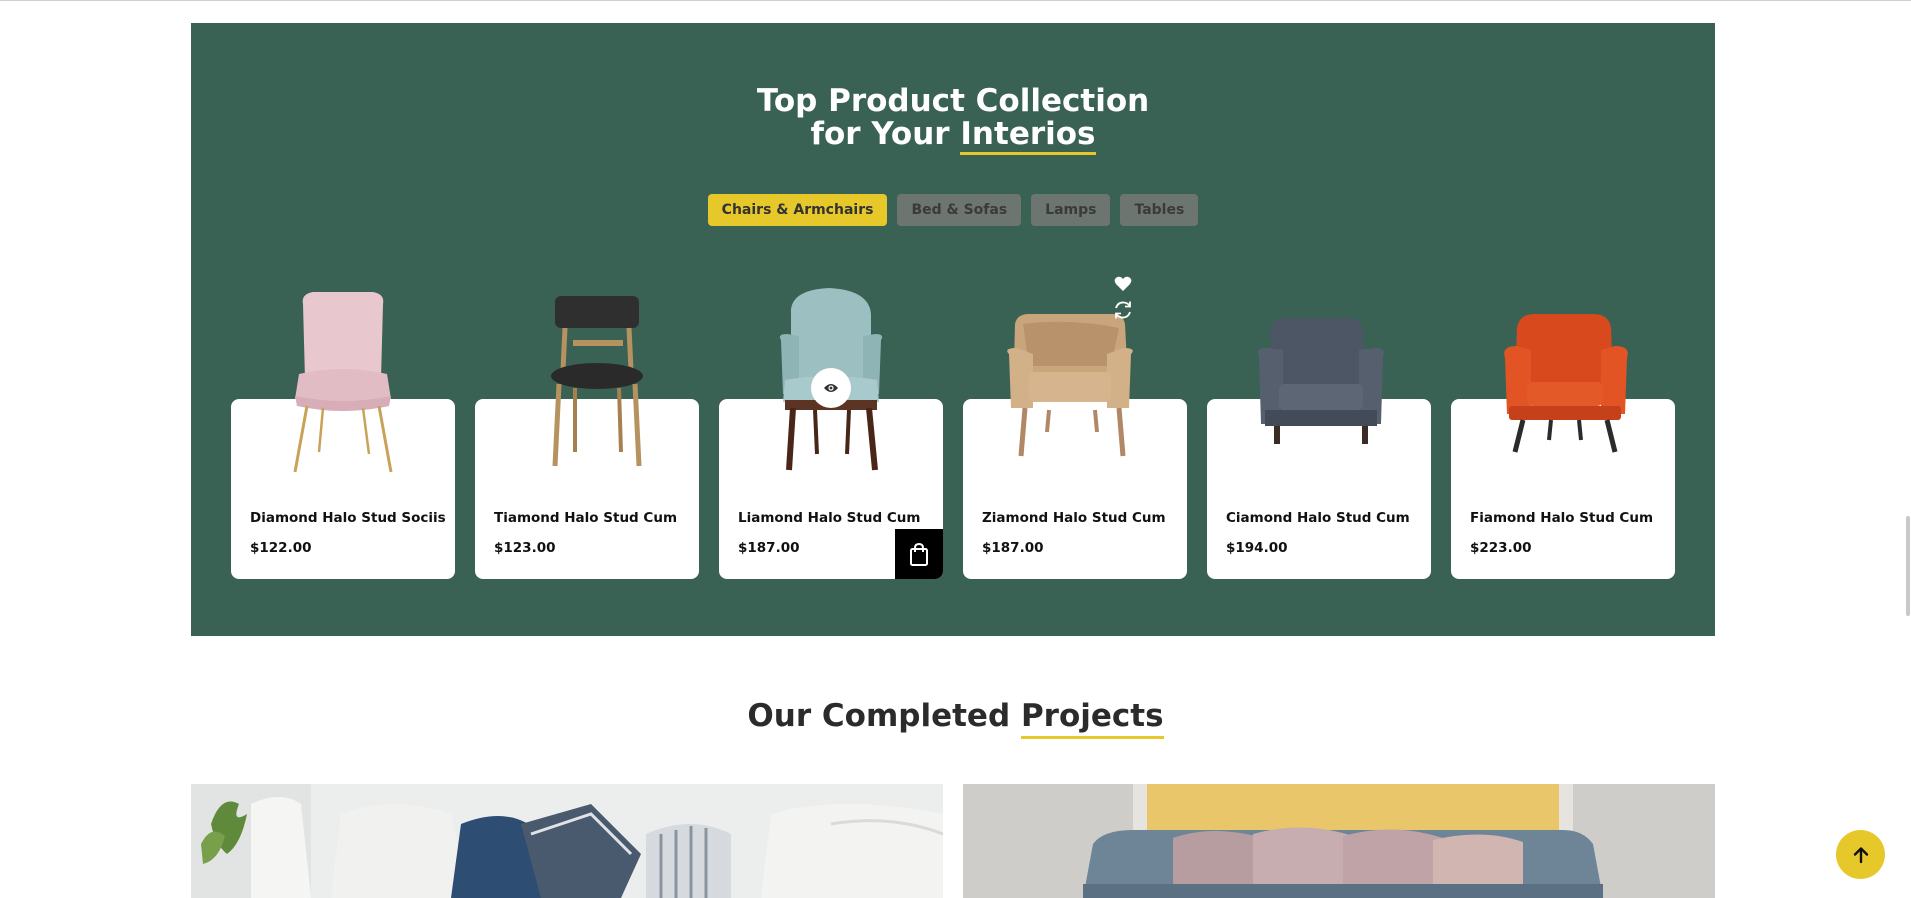 The height and width of the screenshot is (898, 1911). What do you see at coordinates (1123, 310) in the screenshot?
I see `compare-refresh-icon` at bounding box center [1123, 310].